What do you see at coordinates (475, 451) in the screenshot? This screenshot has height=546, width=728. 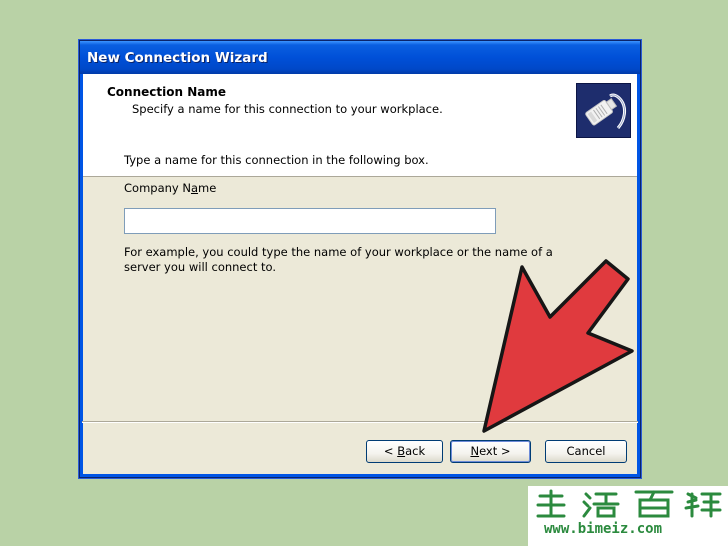 I see `next-button-mnemonic: N` at bounding box center [475, 451].